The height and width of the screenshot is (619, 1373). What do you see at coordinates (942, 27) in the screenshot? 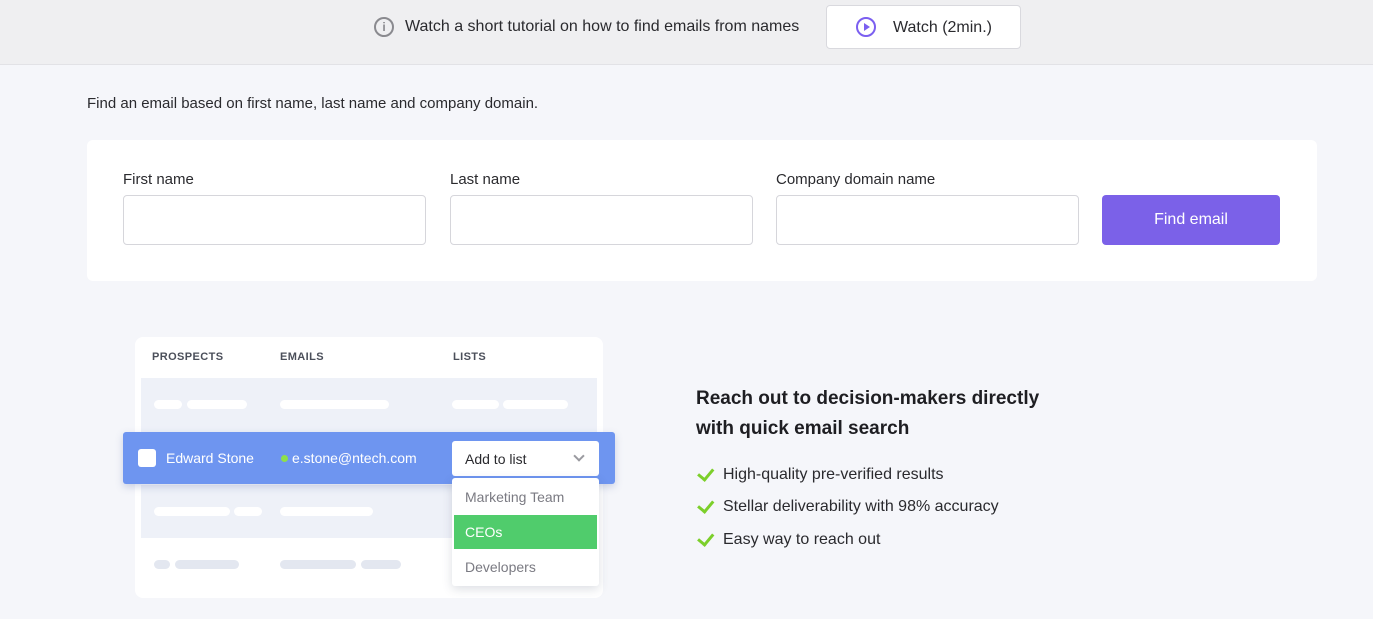
I see `watch-tutorial-label: Watch (2min.)` at bounding box center [942, 27].